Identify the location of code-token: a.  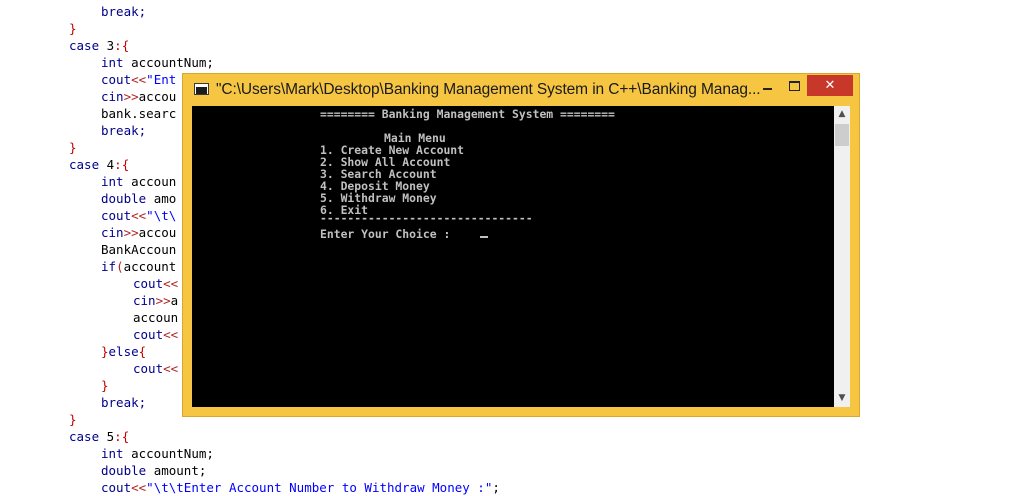
(174, 300).